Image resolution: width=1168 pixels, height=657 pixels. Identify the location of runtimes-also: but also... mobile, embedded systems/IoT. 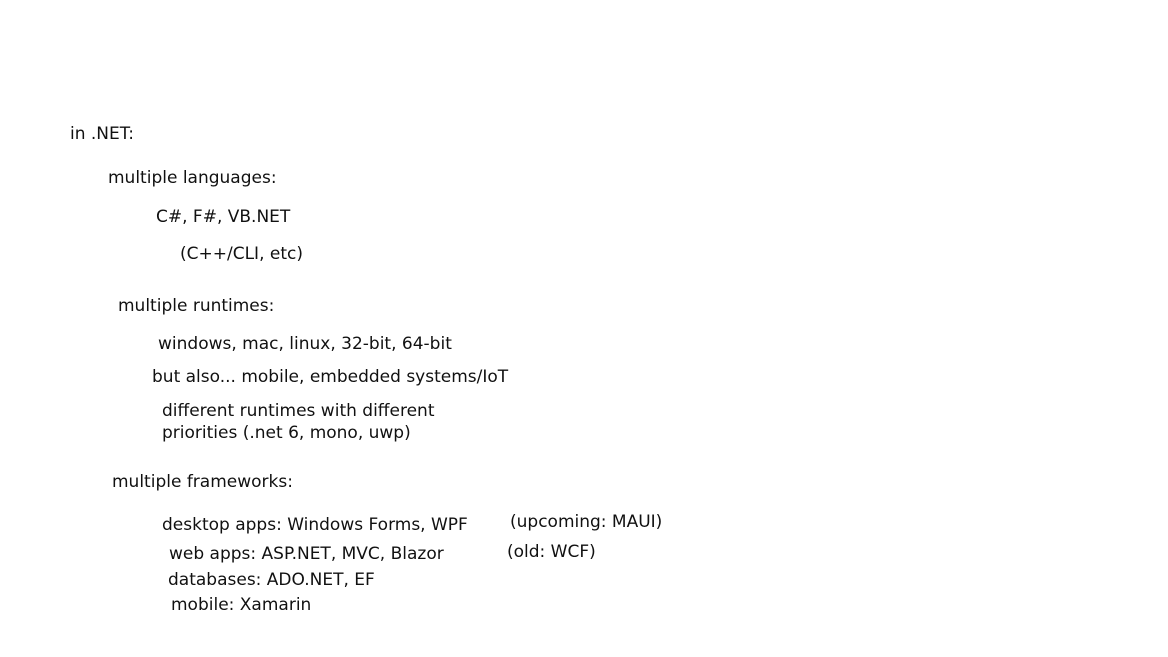
(330, 377).